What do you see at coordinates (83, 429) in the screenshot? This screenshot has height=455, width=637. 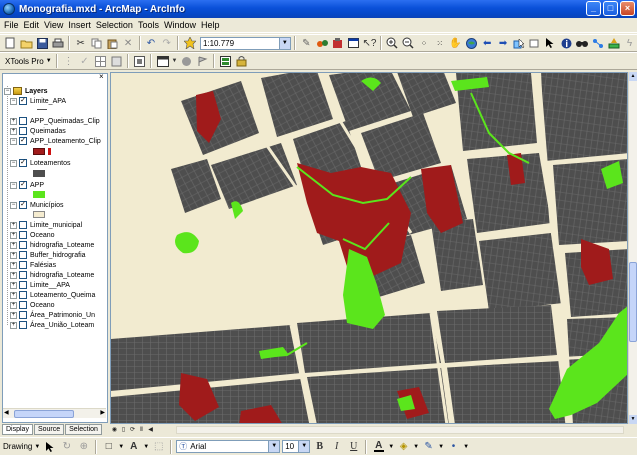 I see `tab-selection: Selection` at bounding box center [83, 429].